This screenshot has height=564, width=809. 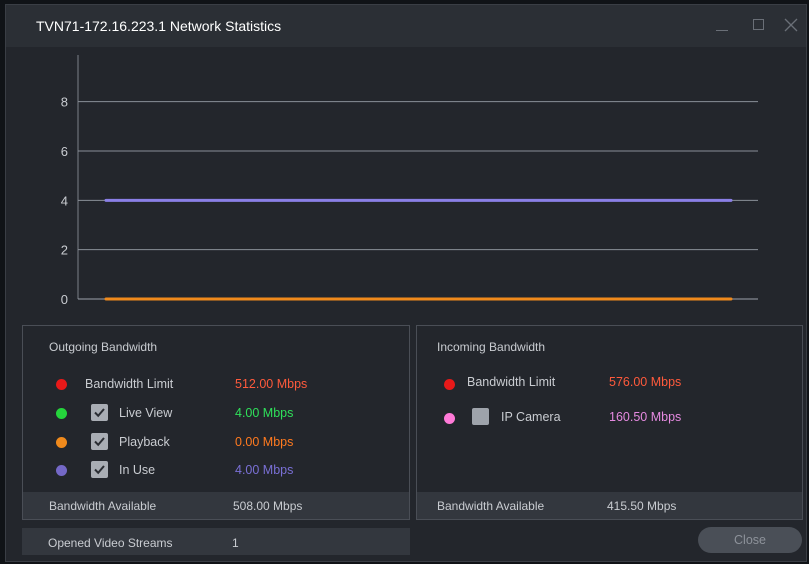 What do you see at coordinates (406, 26) in the screenshot?
I see `title-bar: TVN71-172.16.223.1 Network Statistics` at bounding box center [406, 26].